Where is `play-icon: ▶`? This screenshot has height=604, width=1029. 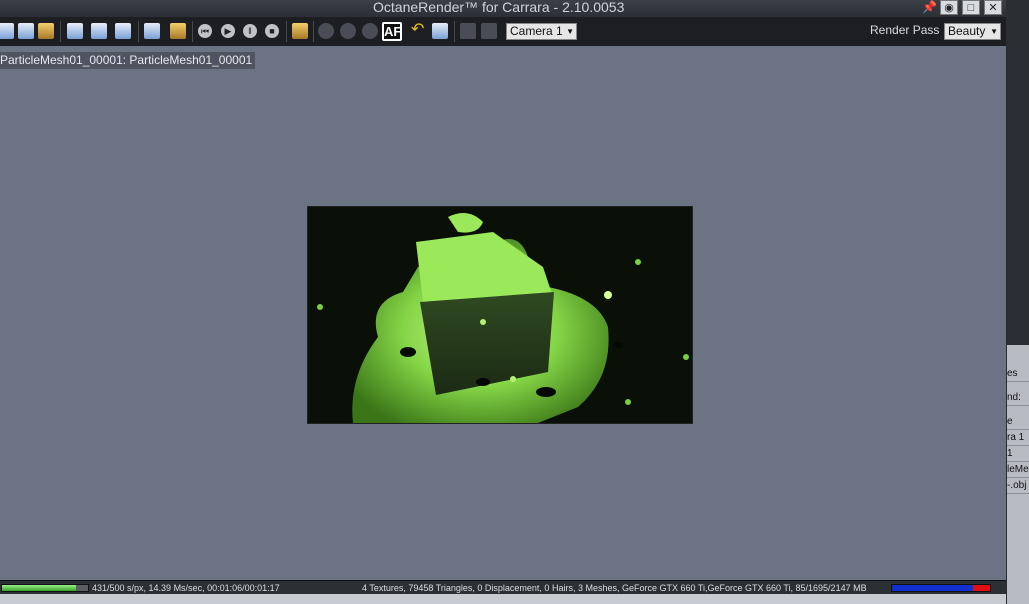 play-icon: ▶ is located at coordinates (228, 31).